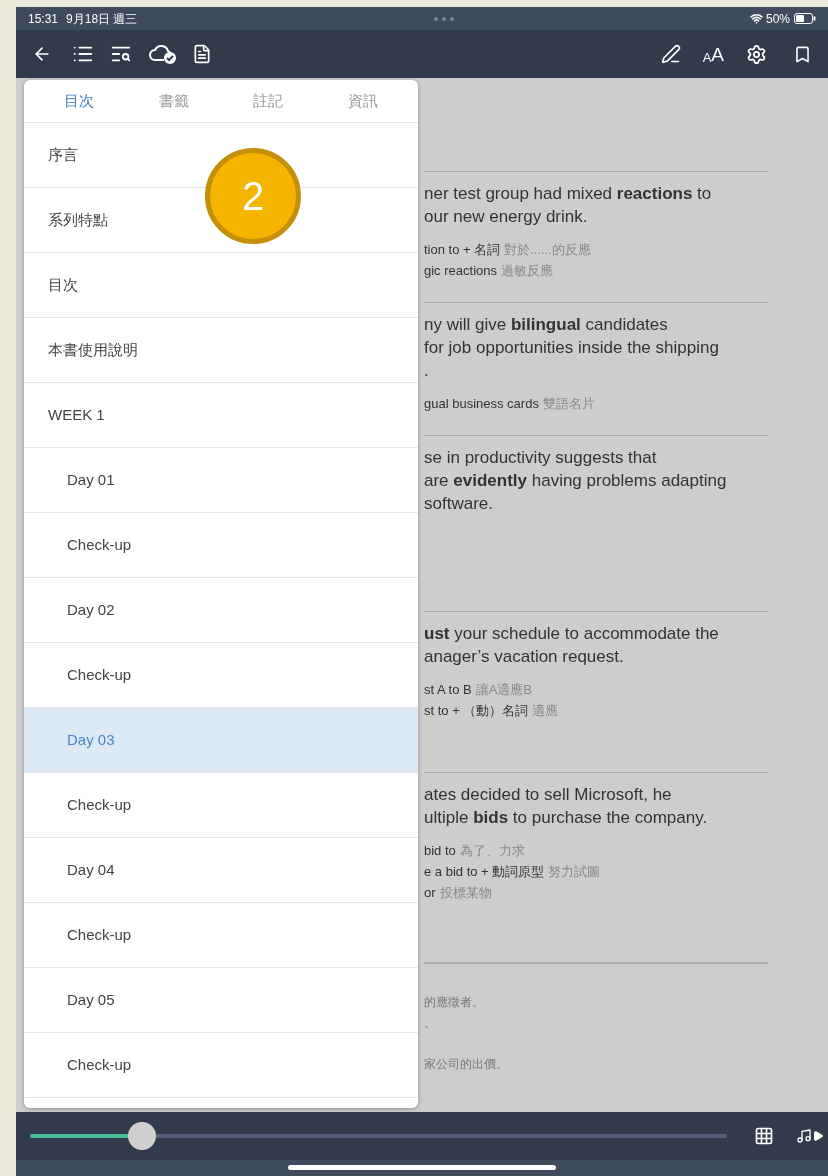 The width and height of the screenshot is (828, 1176). What do you see at coordinates (163, 54) in the screenshot?
I see `cloud-check-icon` at bounding box center [163, 54].